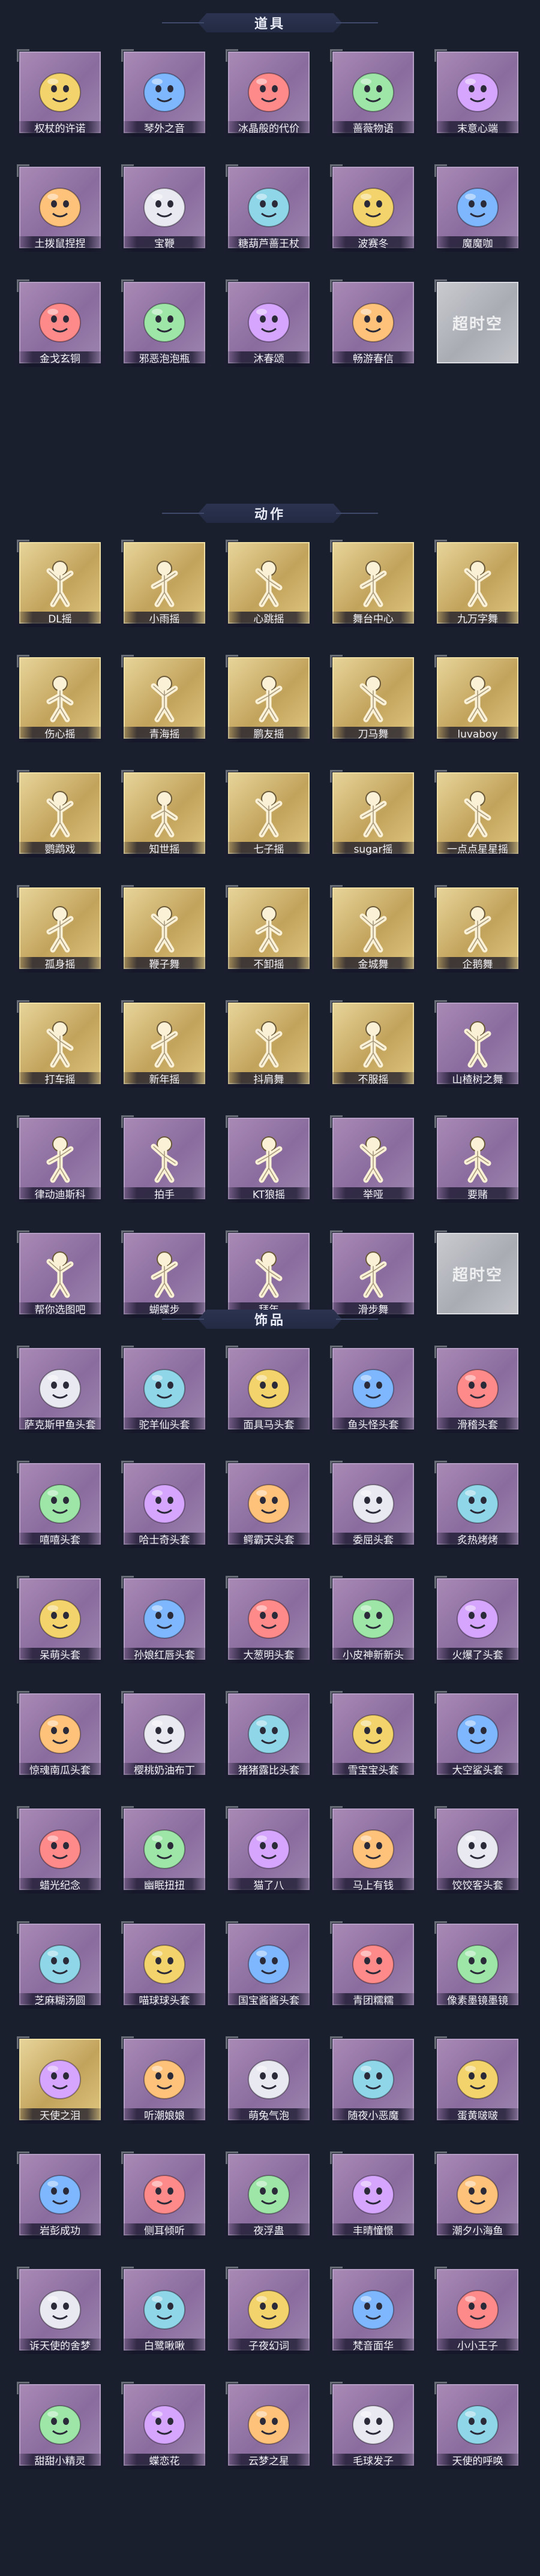  Describe the element at coordinates (373, 1393) in the screenshot. I see `item-card: 鱼头怪头套` at that location.